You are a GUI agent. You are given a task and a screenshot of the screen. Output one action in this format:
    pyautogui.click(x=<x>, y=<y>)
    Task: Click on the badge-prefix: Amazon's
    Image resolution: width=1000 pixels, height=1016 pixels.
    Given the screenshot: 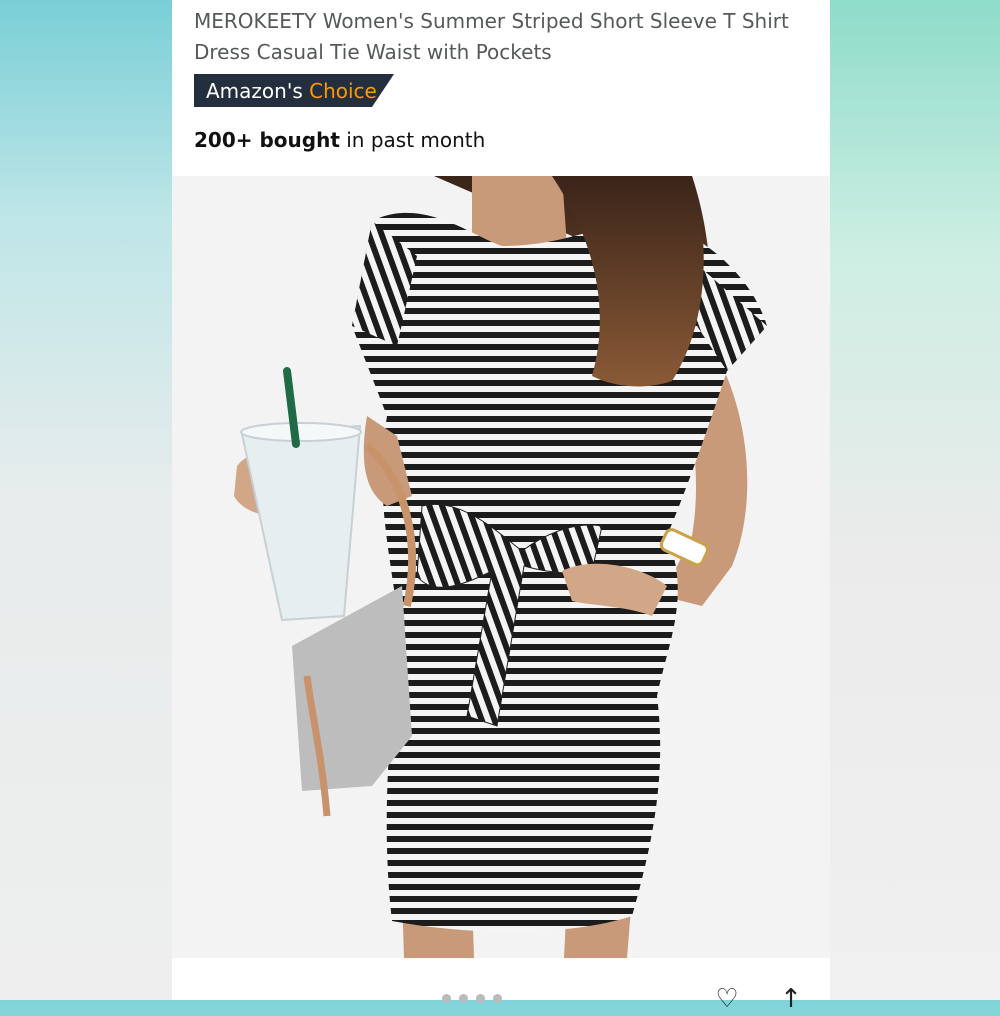 What is the action you would take?
    pyautogui.click(x=254, y=91)
    